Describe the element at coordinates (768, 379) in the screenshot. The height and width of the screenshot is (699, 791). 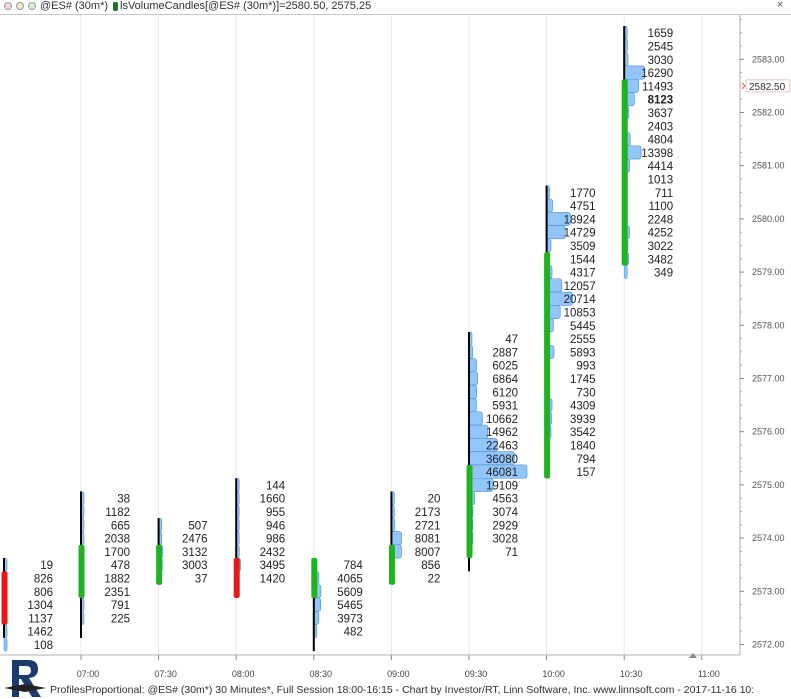
I see `y-tick-label: 2577.00` at that location.